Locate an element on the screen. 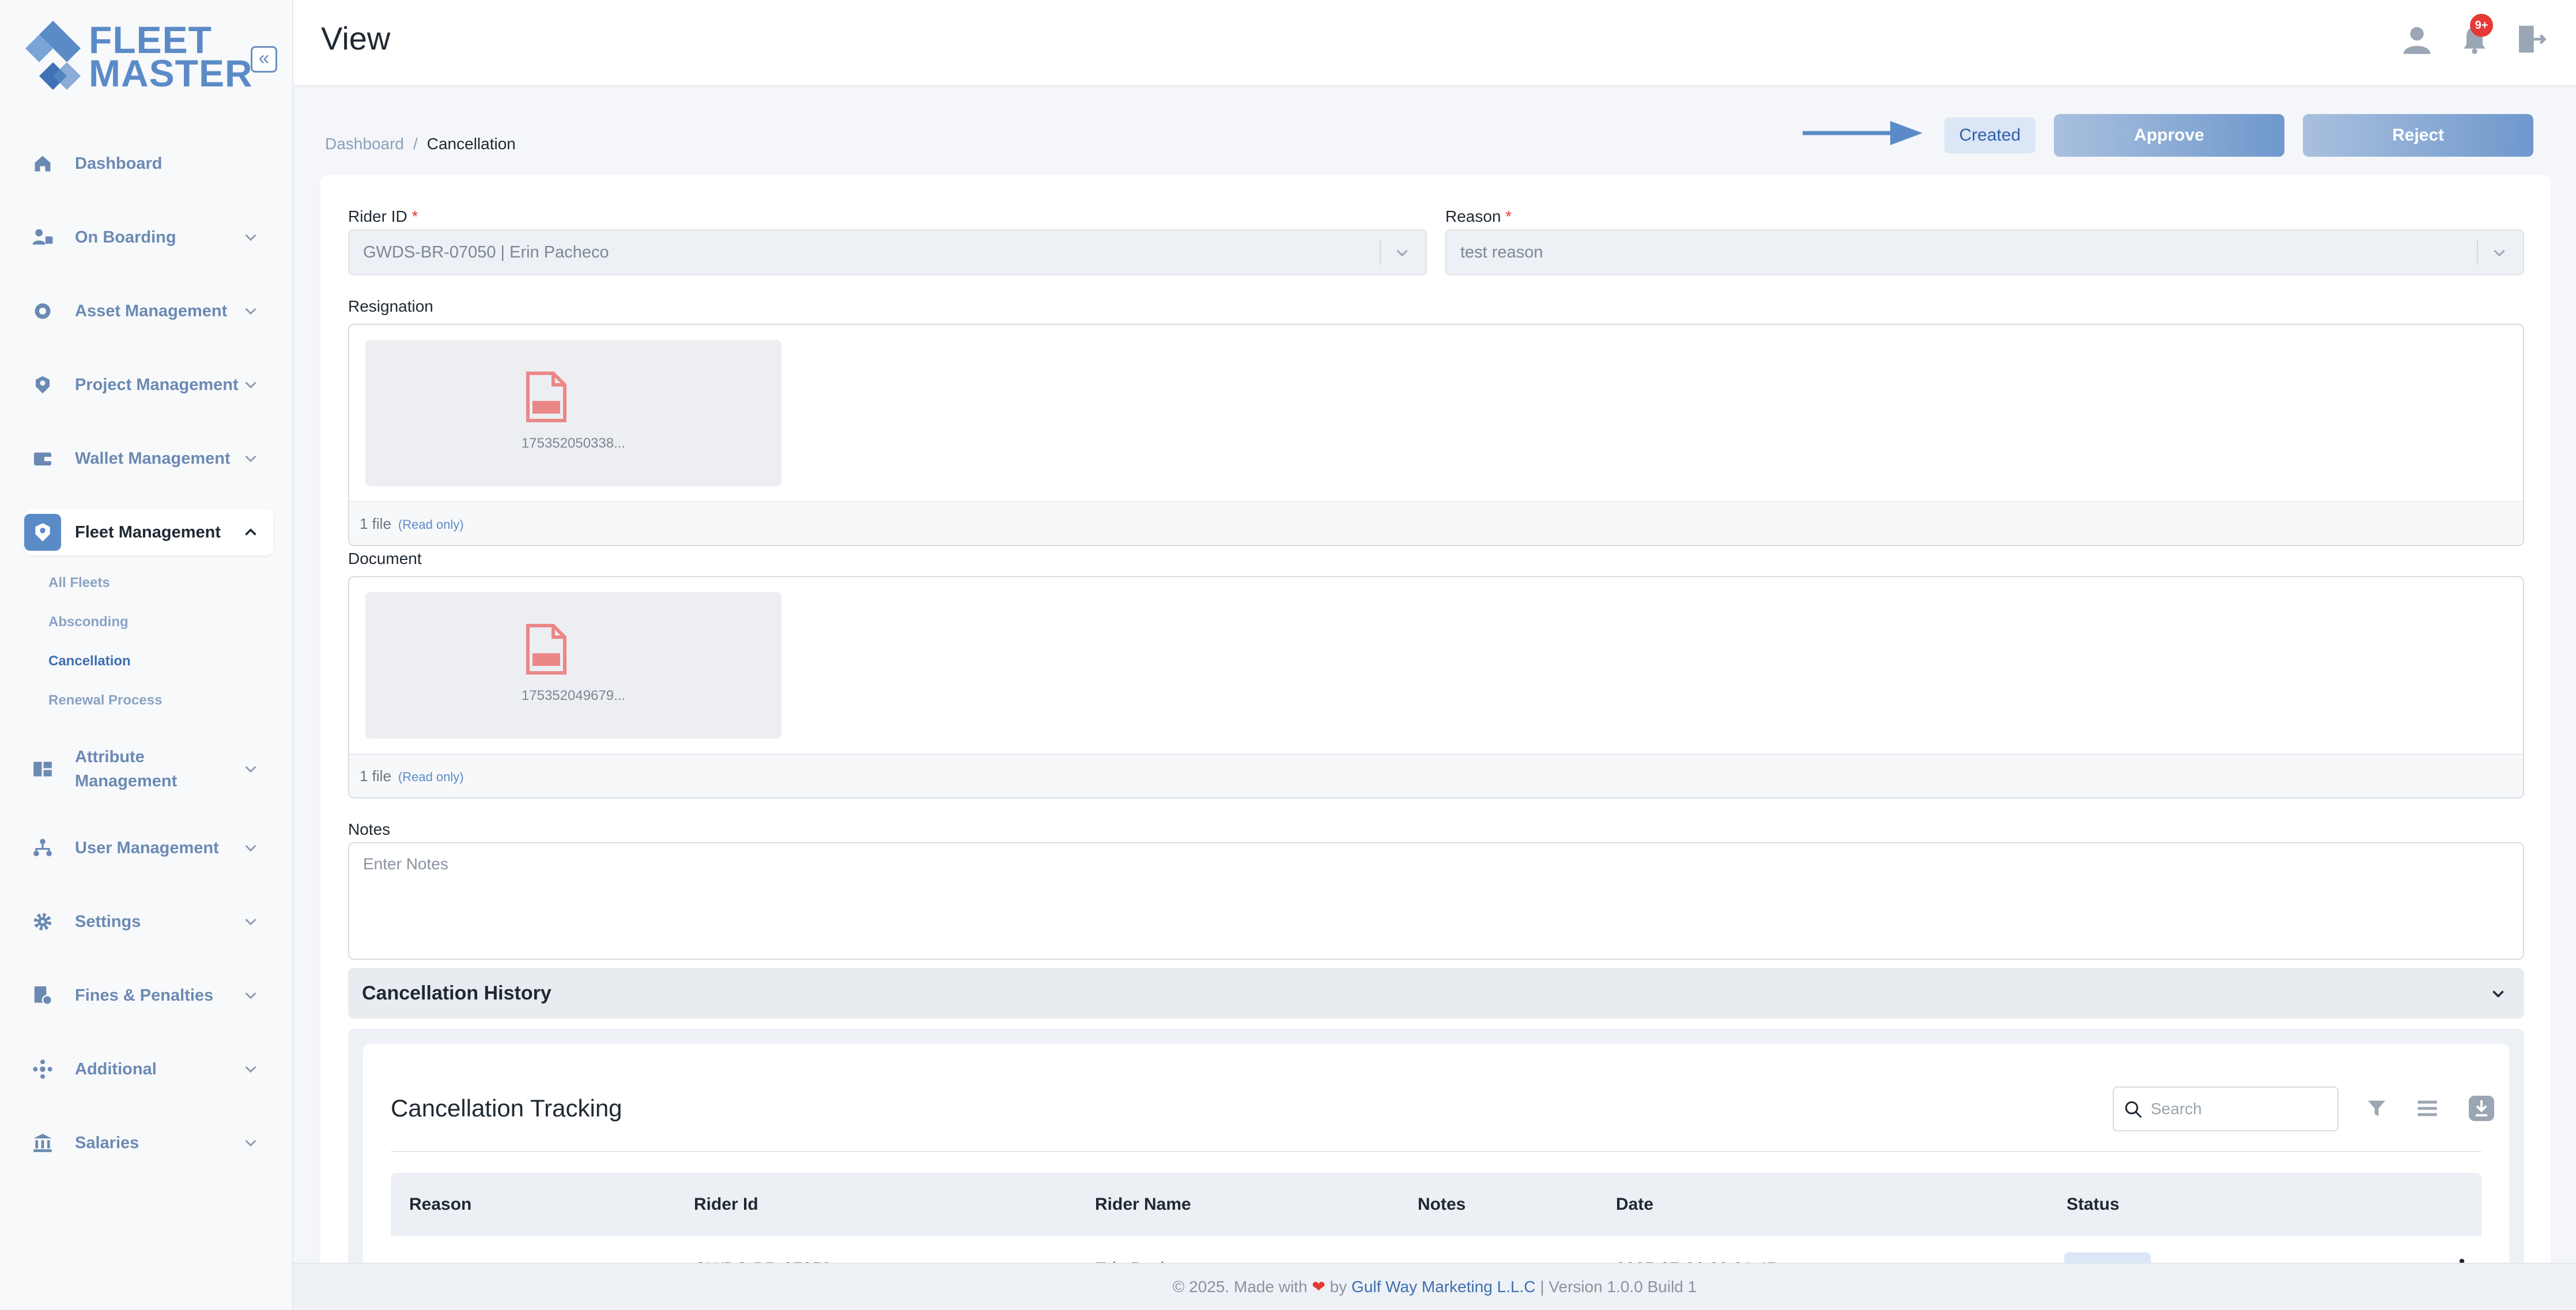  project-icon is located at coordinates (42, 384).